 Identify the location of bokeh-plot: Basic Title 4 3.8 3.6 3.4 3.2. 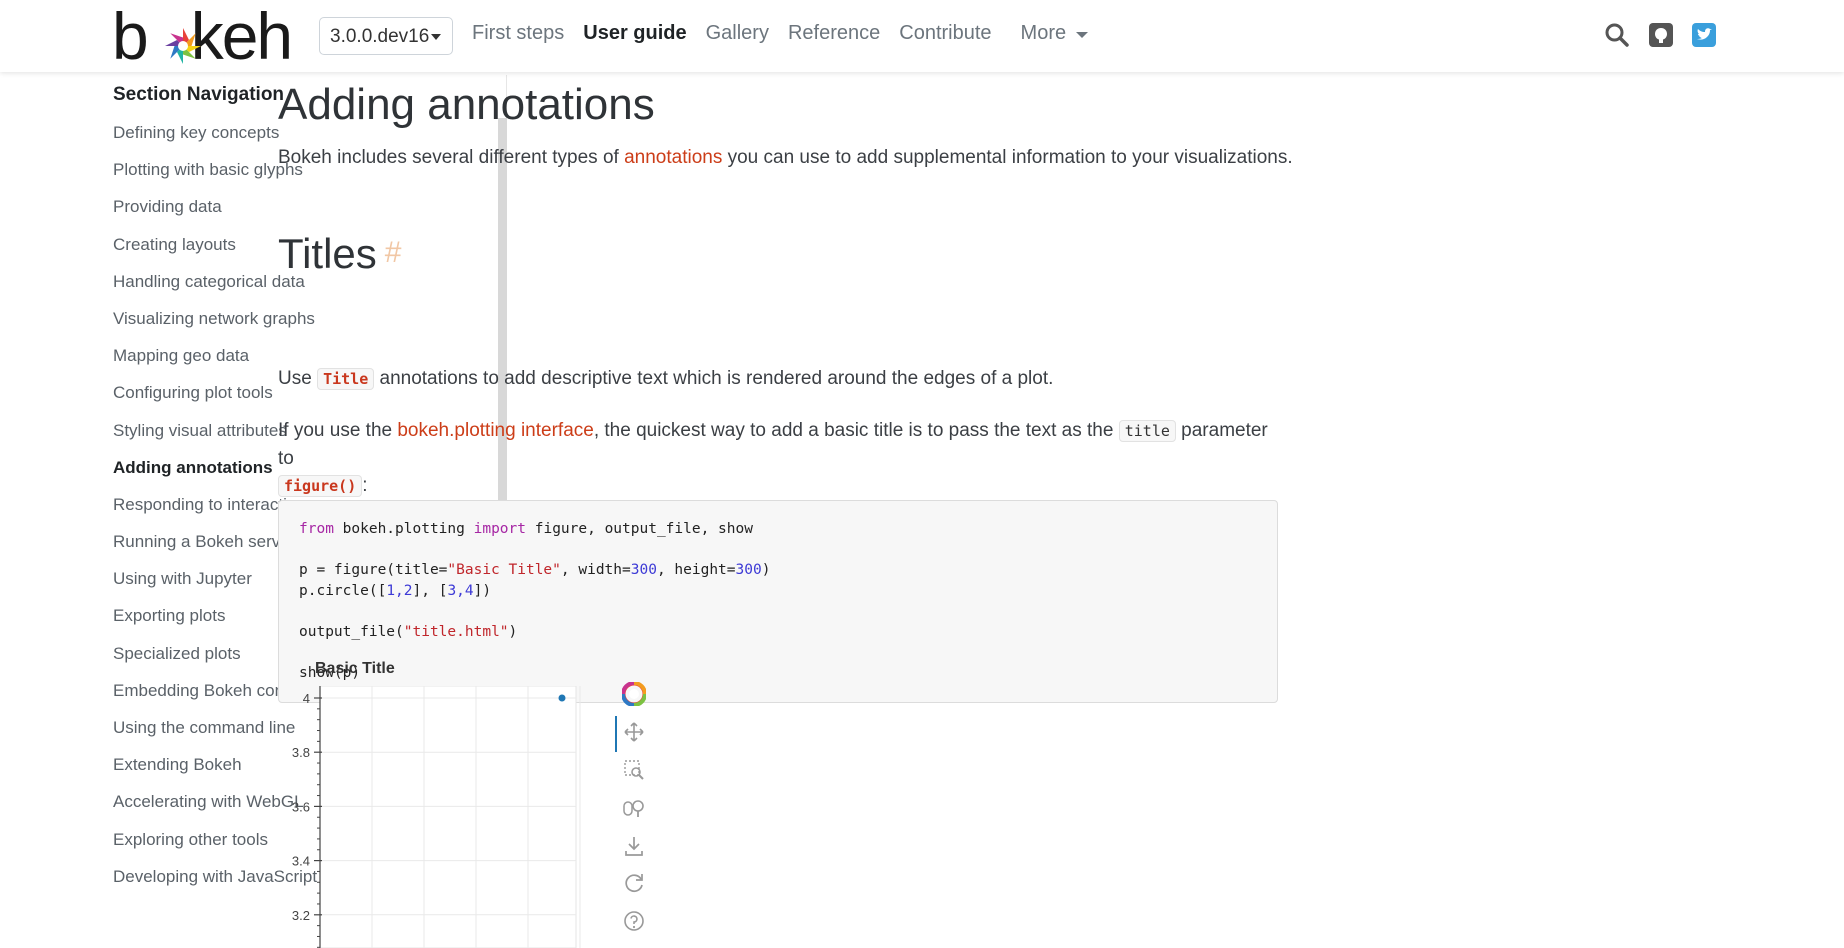
(468, 802).